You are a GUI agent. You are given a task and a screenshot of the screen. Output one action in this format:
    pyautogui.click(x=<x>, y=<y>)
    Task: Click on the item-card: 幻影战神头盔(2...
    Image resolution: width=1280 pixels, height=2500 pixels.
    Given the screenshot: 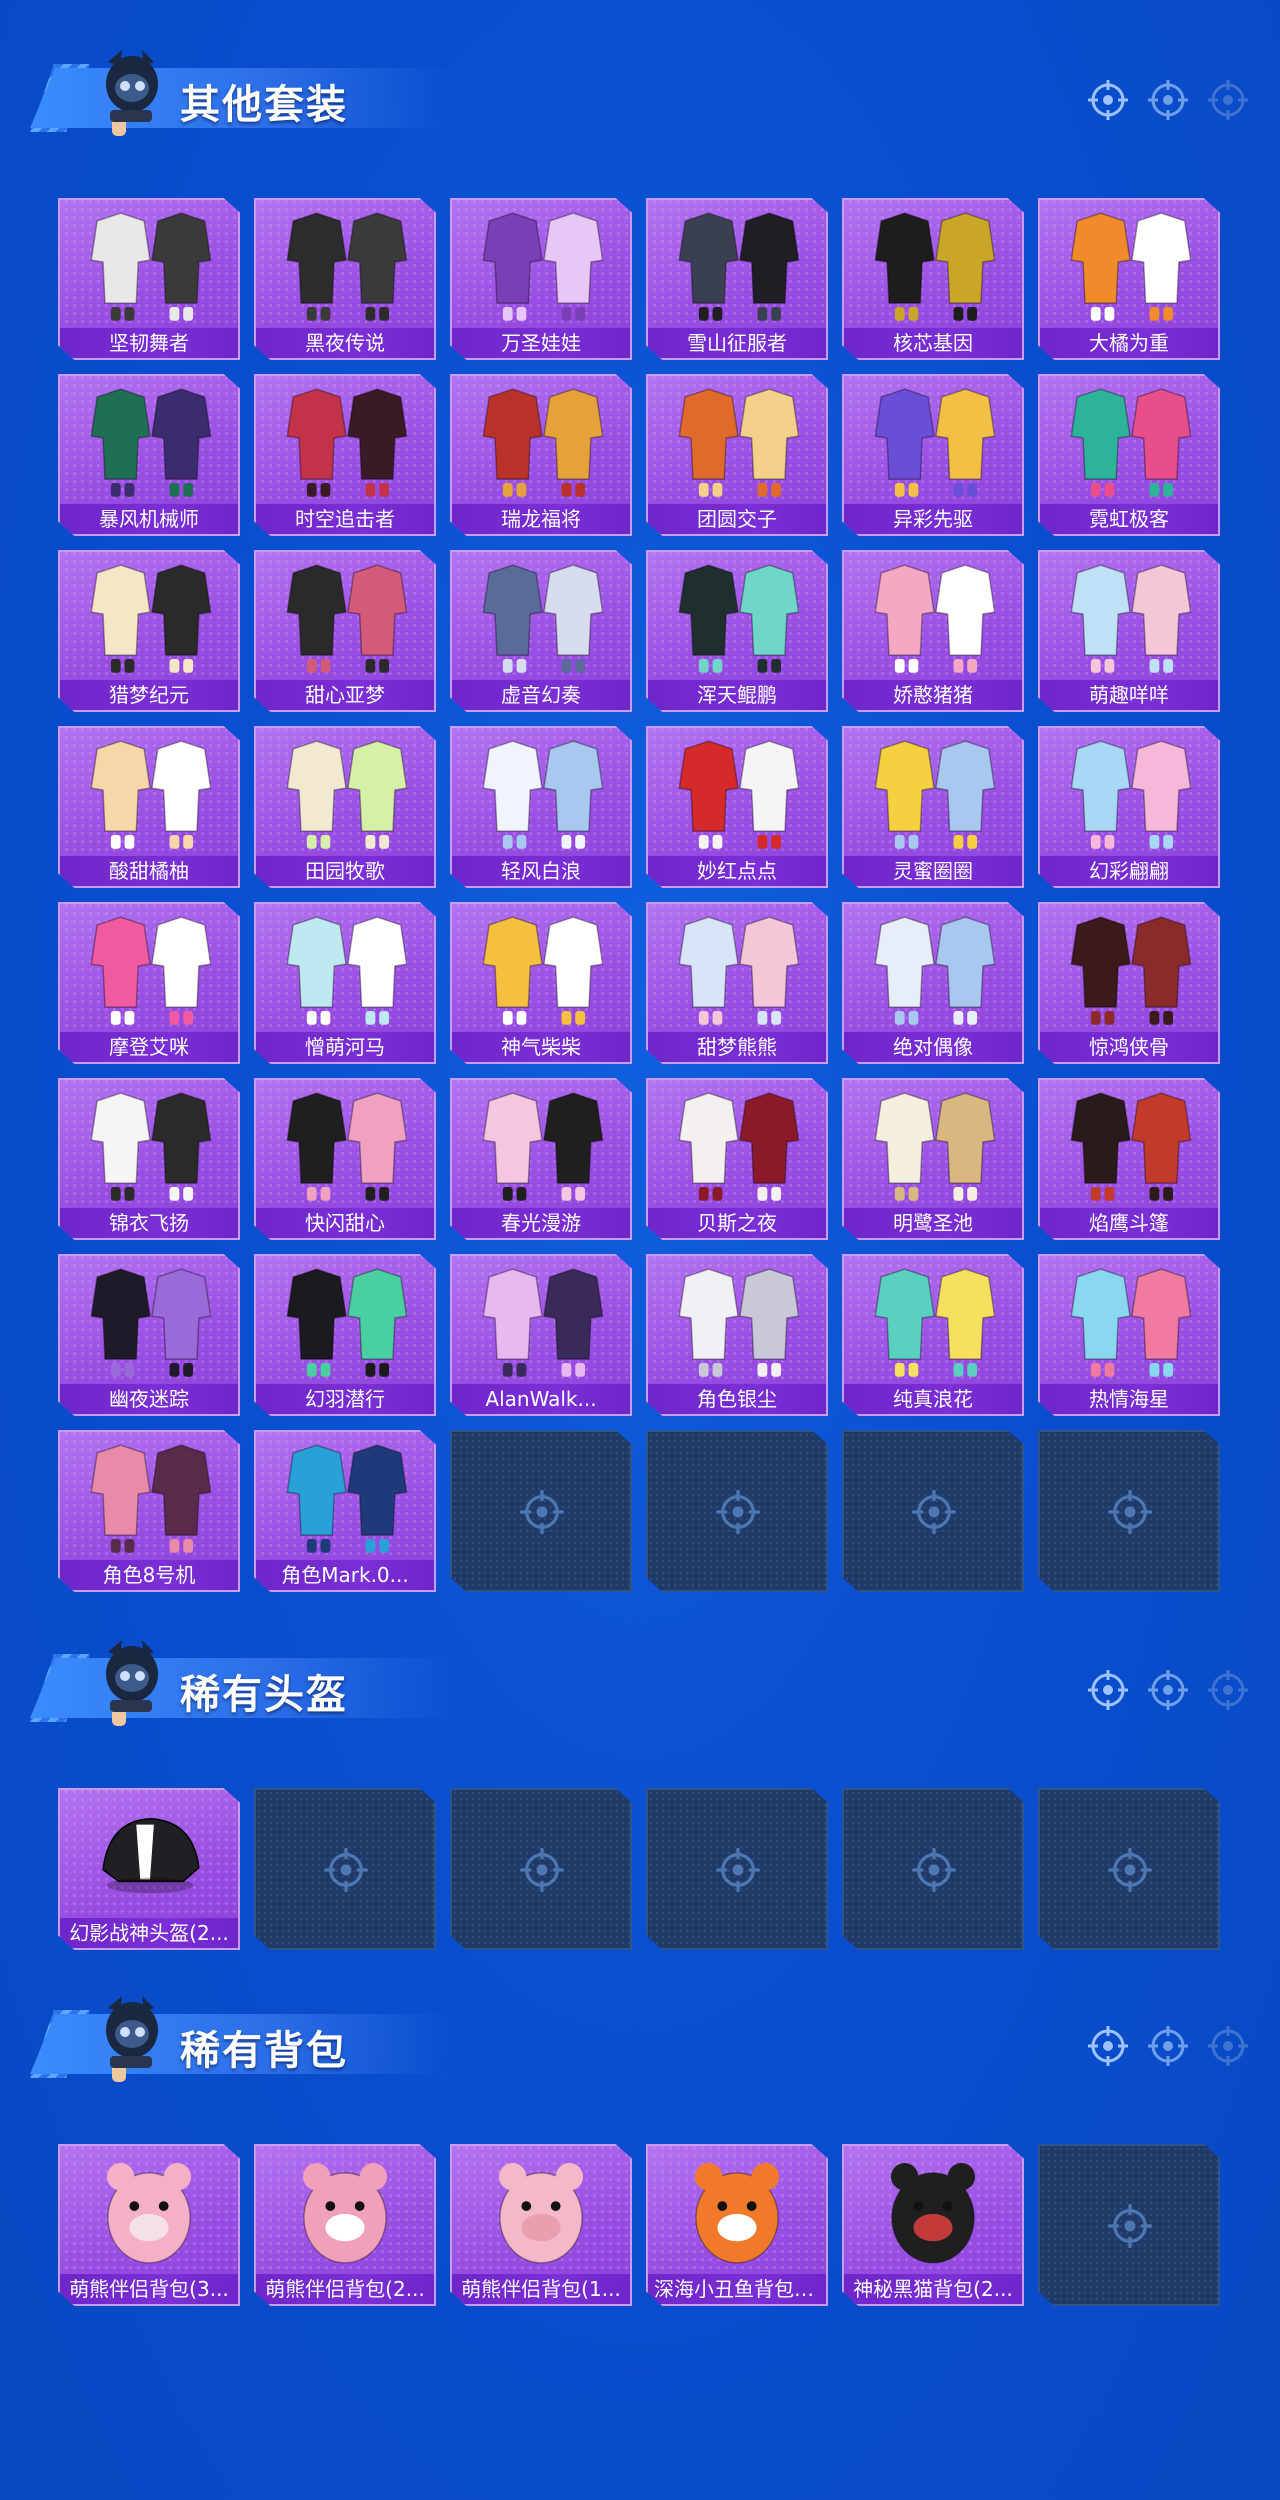 What is the action you would take?
    pyautogui.click(x=149, y=1869)
    